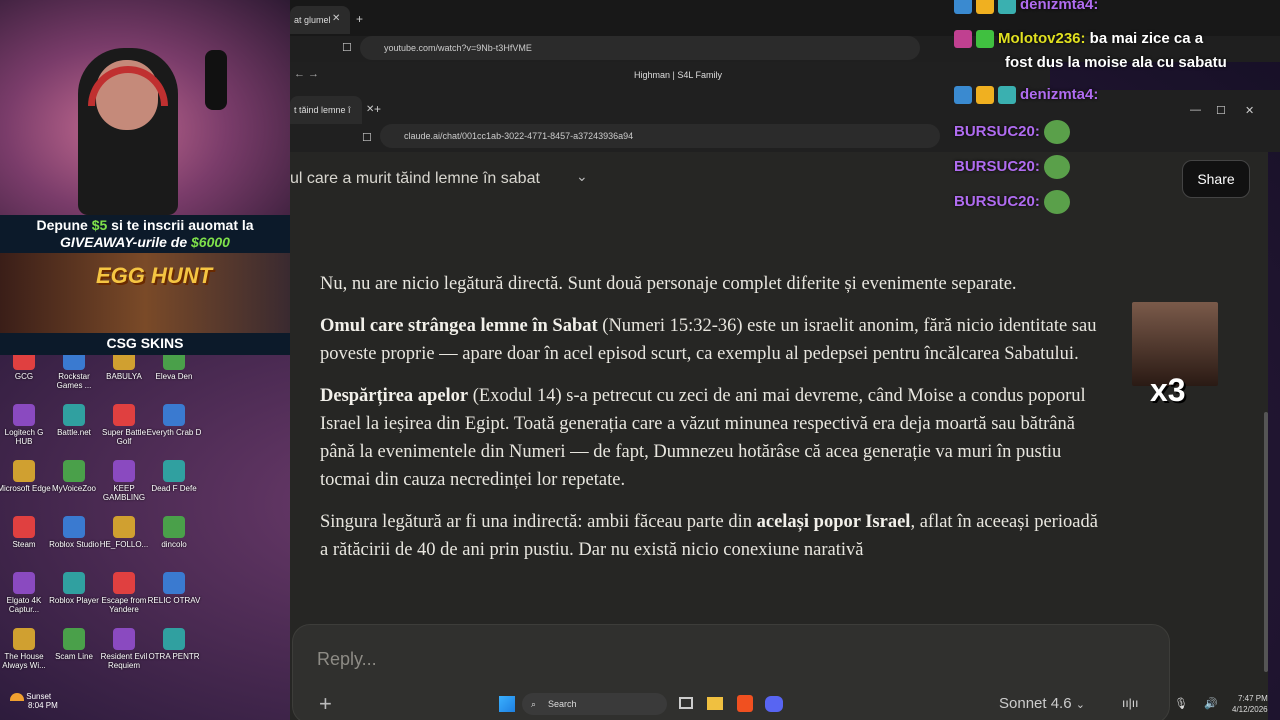 The width and height of the screenshot is (1280, 720). What do you see at coordinates (678, 75) in the screenshot?
I see `window-title: Highman | S4L Family` at bounding box center [678, 75].